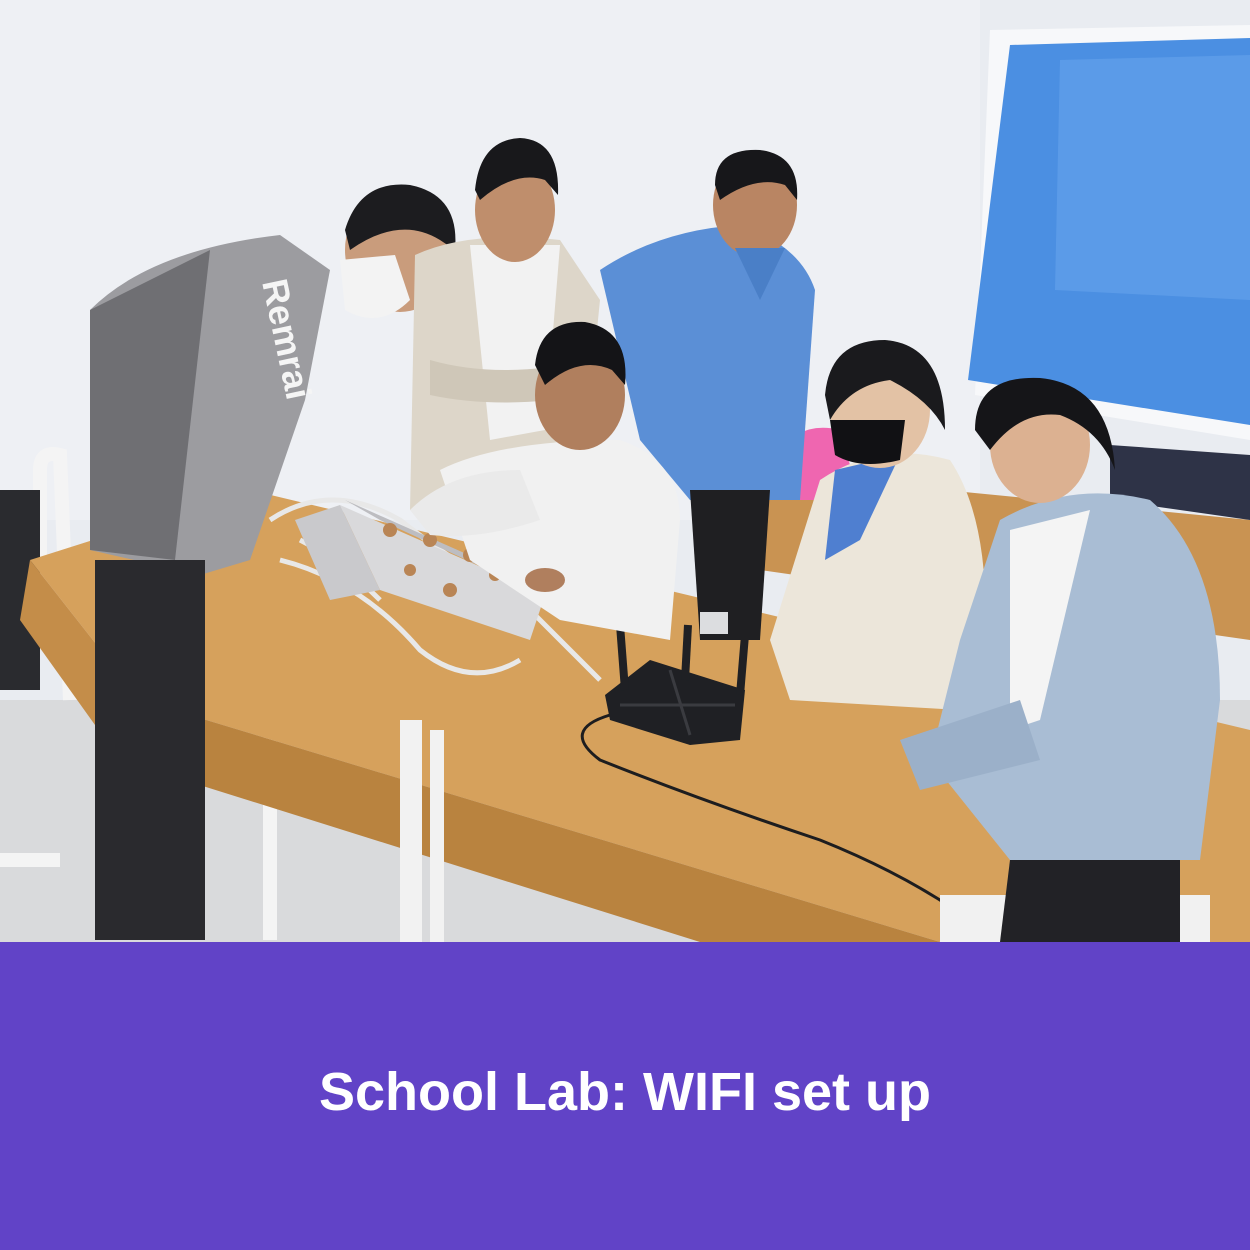 This screenshot has width=1250, height=1250. Describe the element at coordinates (1109, 232) in the screenshot. I see `window` at that location.